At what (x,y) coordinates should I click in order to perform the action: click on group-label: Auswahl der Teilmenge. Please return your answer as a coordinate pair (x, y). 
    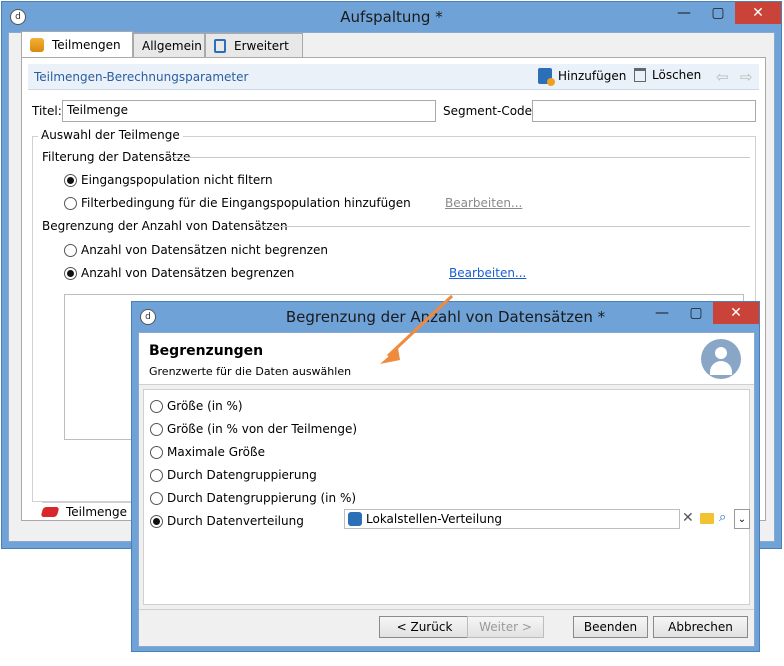
    Looking at the image, I should click on (110, 135).